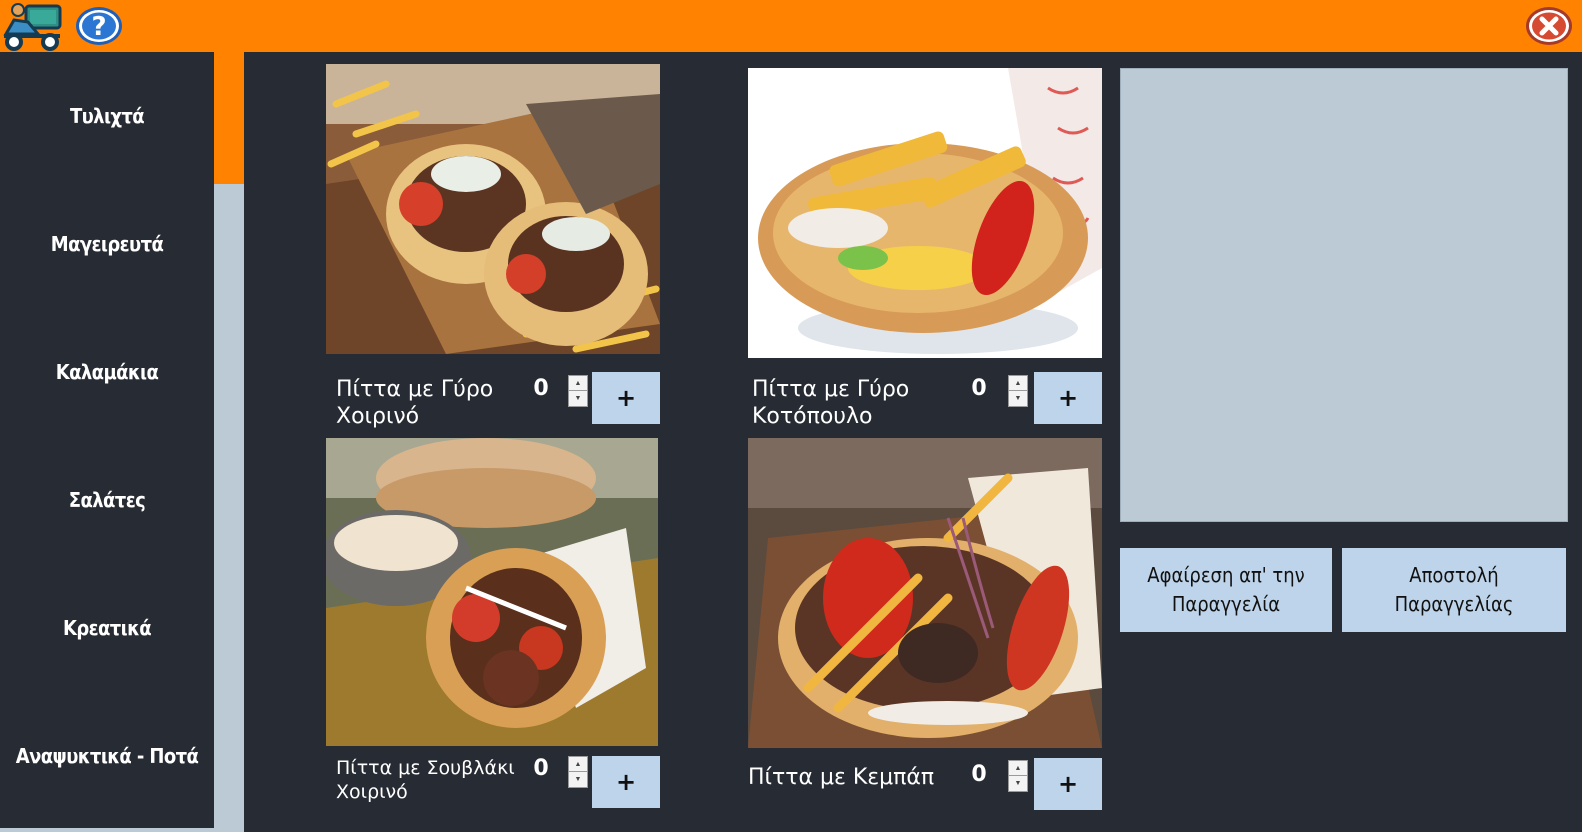 The width and height of the screenshot is (1582, 832). I want to click on sidebar-item-anapsyktika-pota: Αναψυκτικά - Ποτά, so click(107, 756).